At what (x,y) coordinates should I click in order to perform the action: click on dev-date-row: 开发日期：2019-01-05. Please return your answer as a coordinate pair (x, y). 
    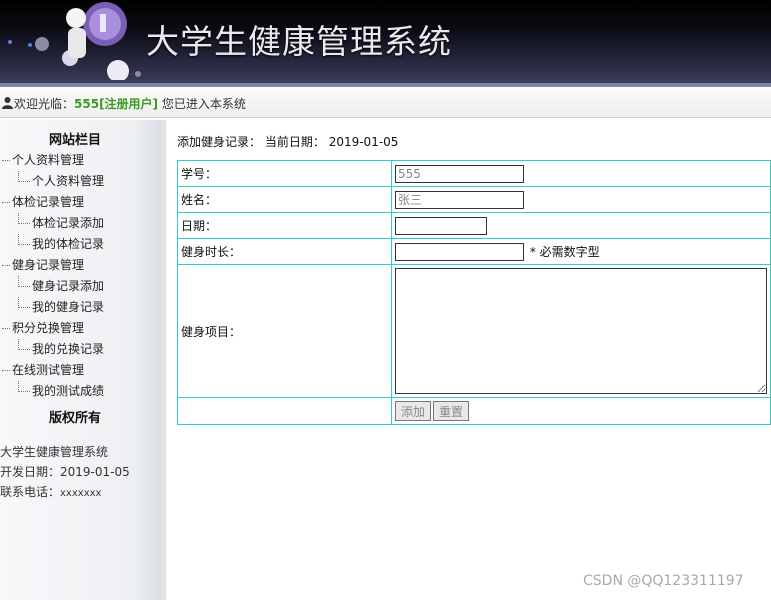
    Looking at the image, I should click on (65, 472).